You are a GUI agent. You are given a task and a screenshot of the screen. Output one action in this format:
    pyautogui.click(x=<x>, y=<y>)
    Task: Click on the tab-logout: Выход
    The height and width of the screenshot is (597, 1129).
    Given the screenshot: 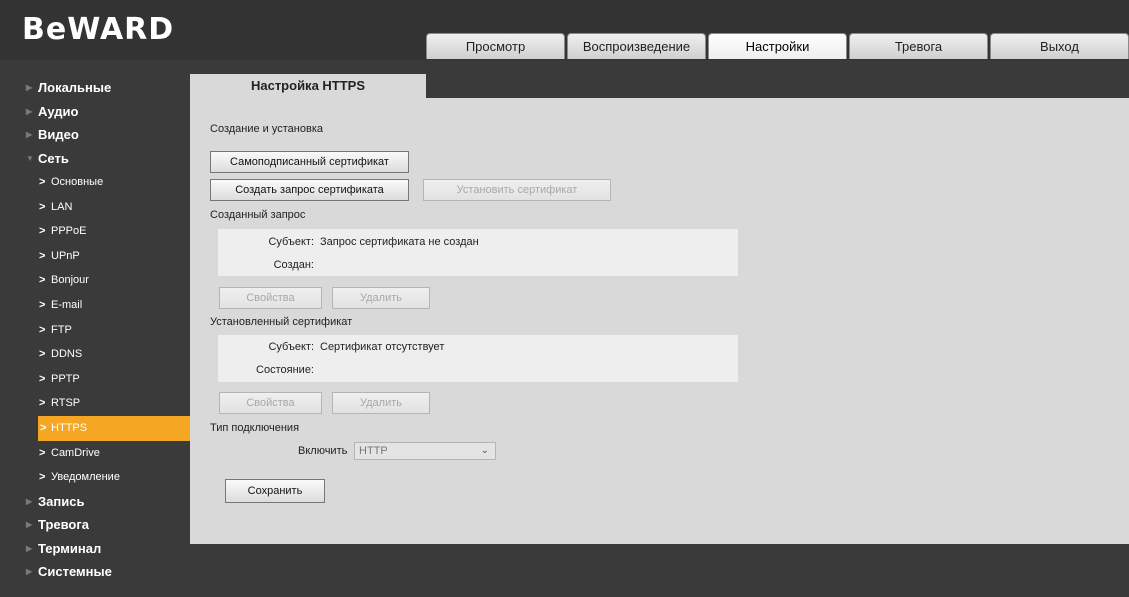 What is the action you would take?
    pyautogui.click(x=1059, y=46)
    